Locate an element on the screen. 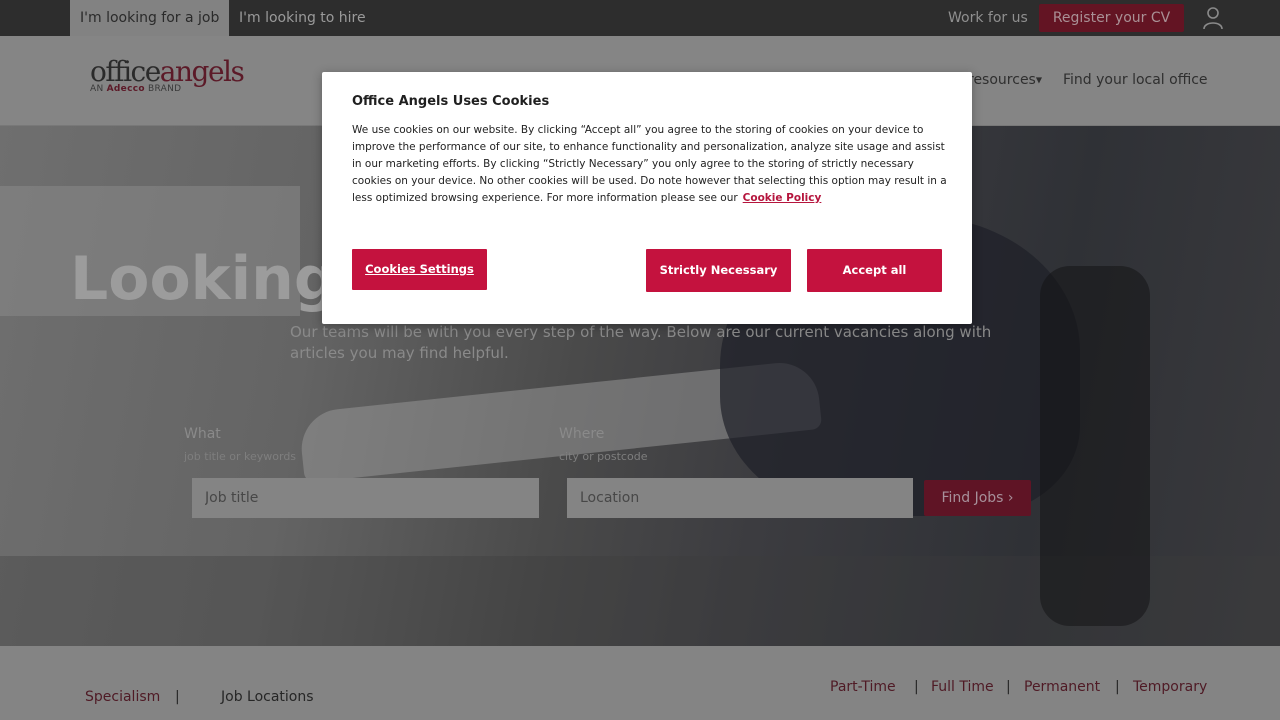  nav-find-office: Find your local office is located at coordinates (1135, 80).